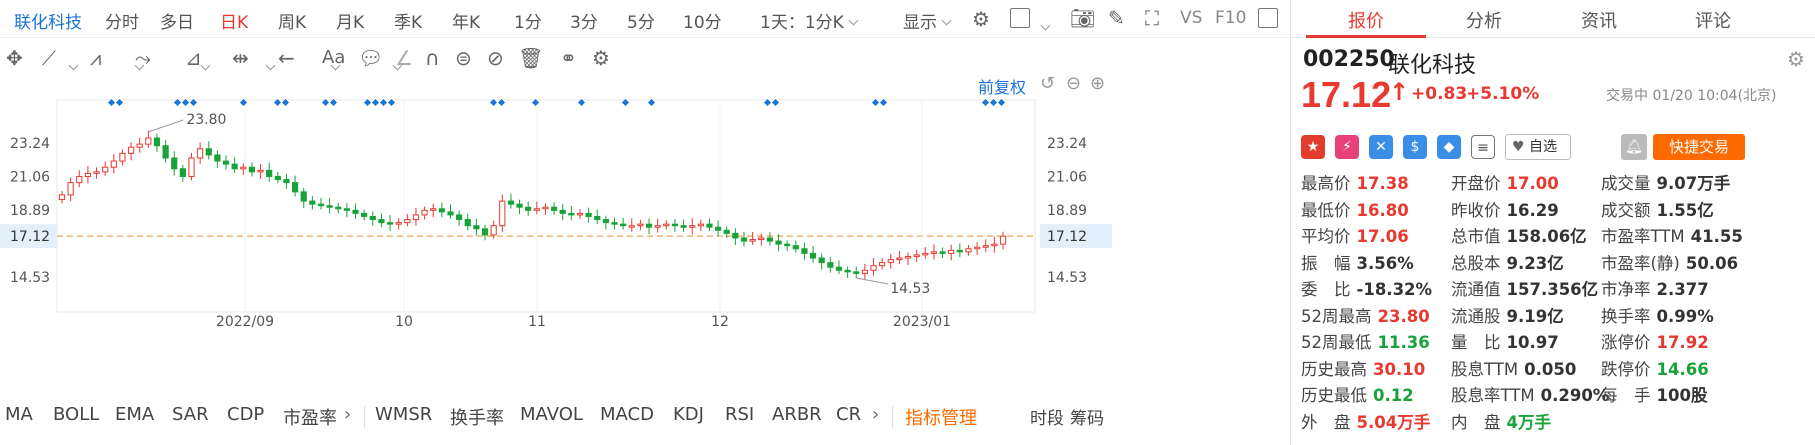 The width and height of the screenshot is (1815, 445). I want to click on ind-mavol: MAVOL, so click(551, 414).